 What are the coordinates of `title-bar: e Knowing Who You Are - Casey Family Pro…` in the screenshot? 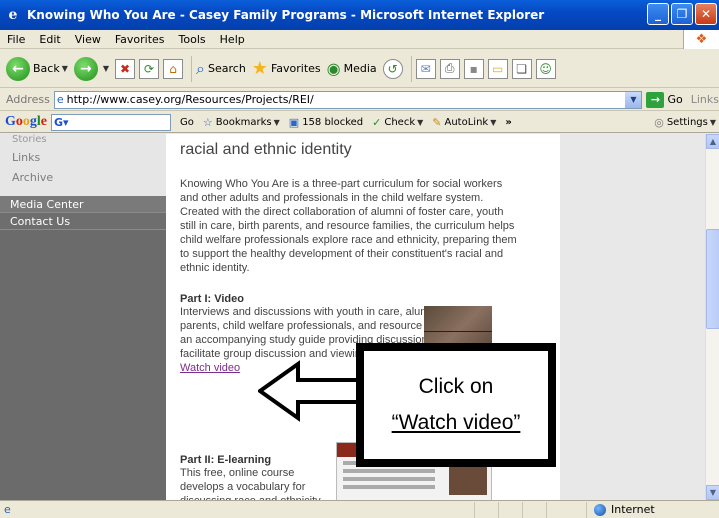 It's located at (359, 15).